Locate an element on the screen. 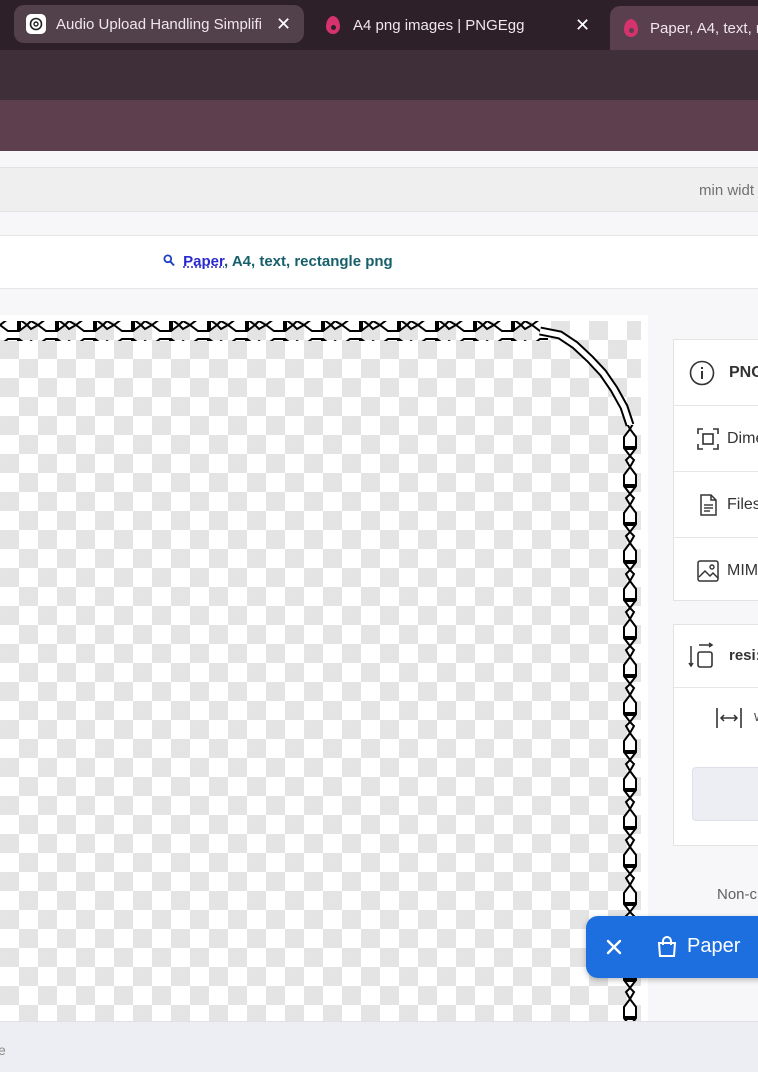 This screenshot has width=758, height=1072. width-field: w is located at coordinates (737, 718).